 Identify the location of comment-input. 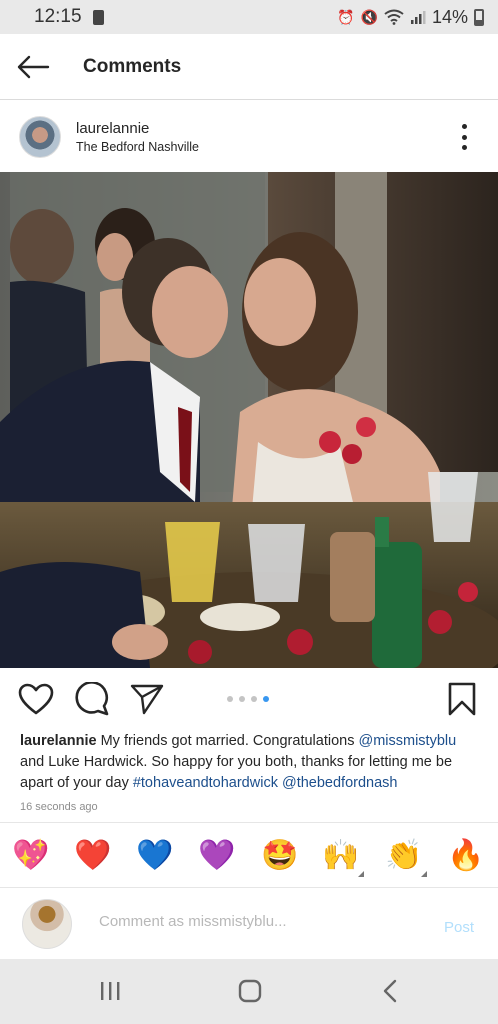
(249, 921).